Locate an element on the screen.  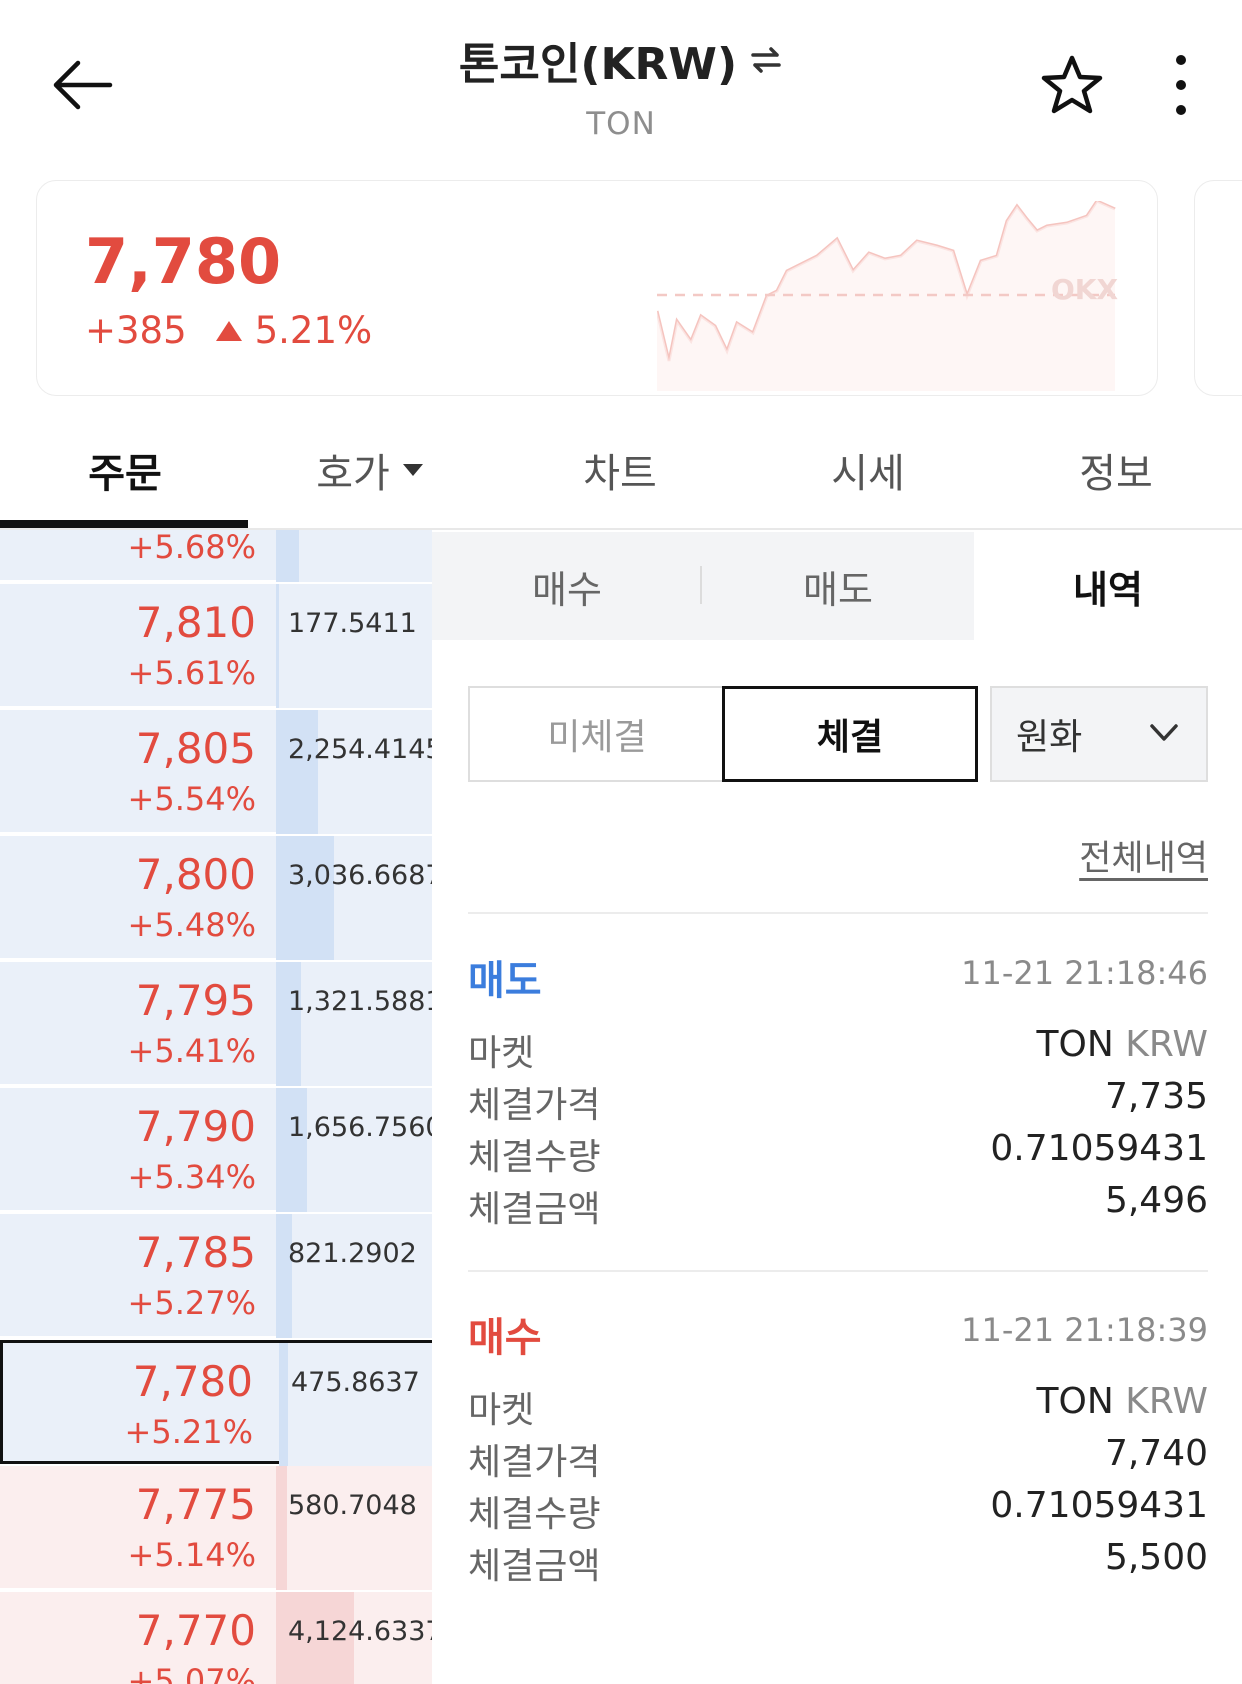
orderbook-price: 7,805 is located at coordinates (195, 748).